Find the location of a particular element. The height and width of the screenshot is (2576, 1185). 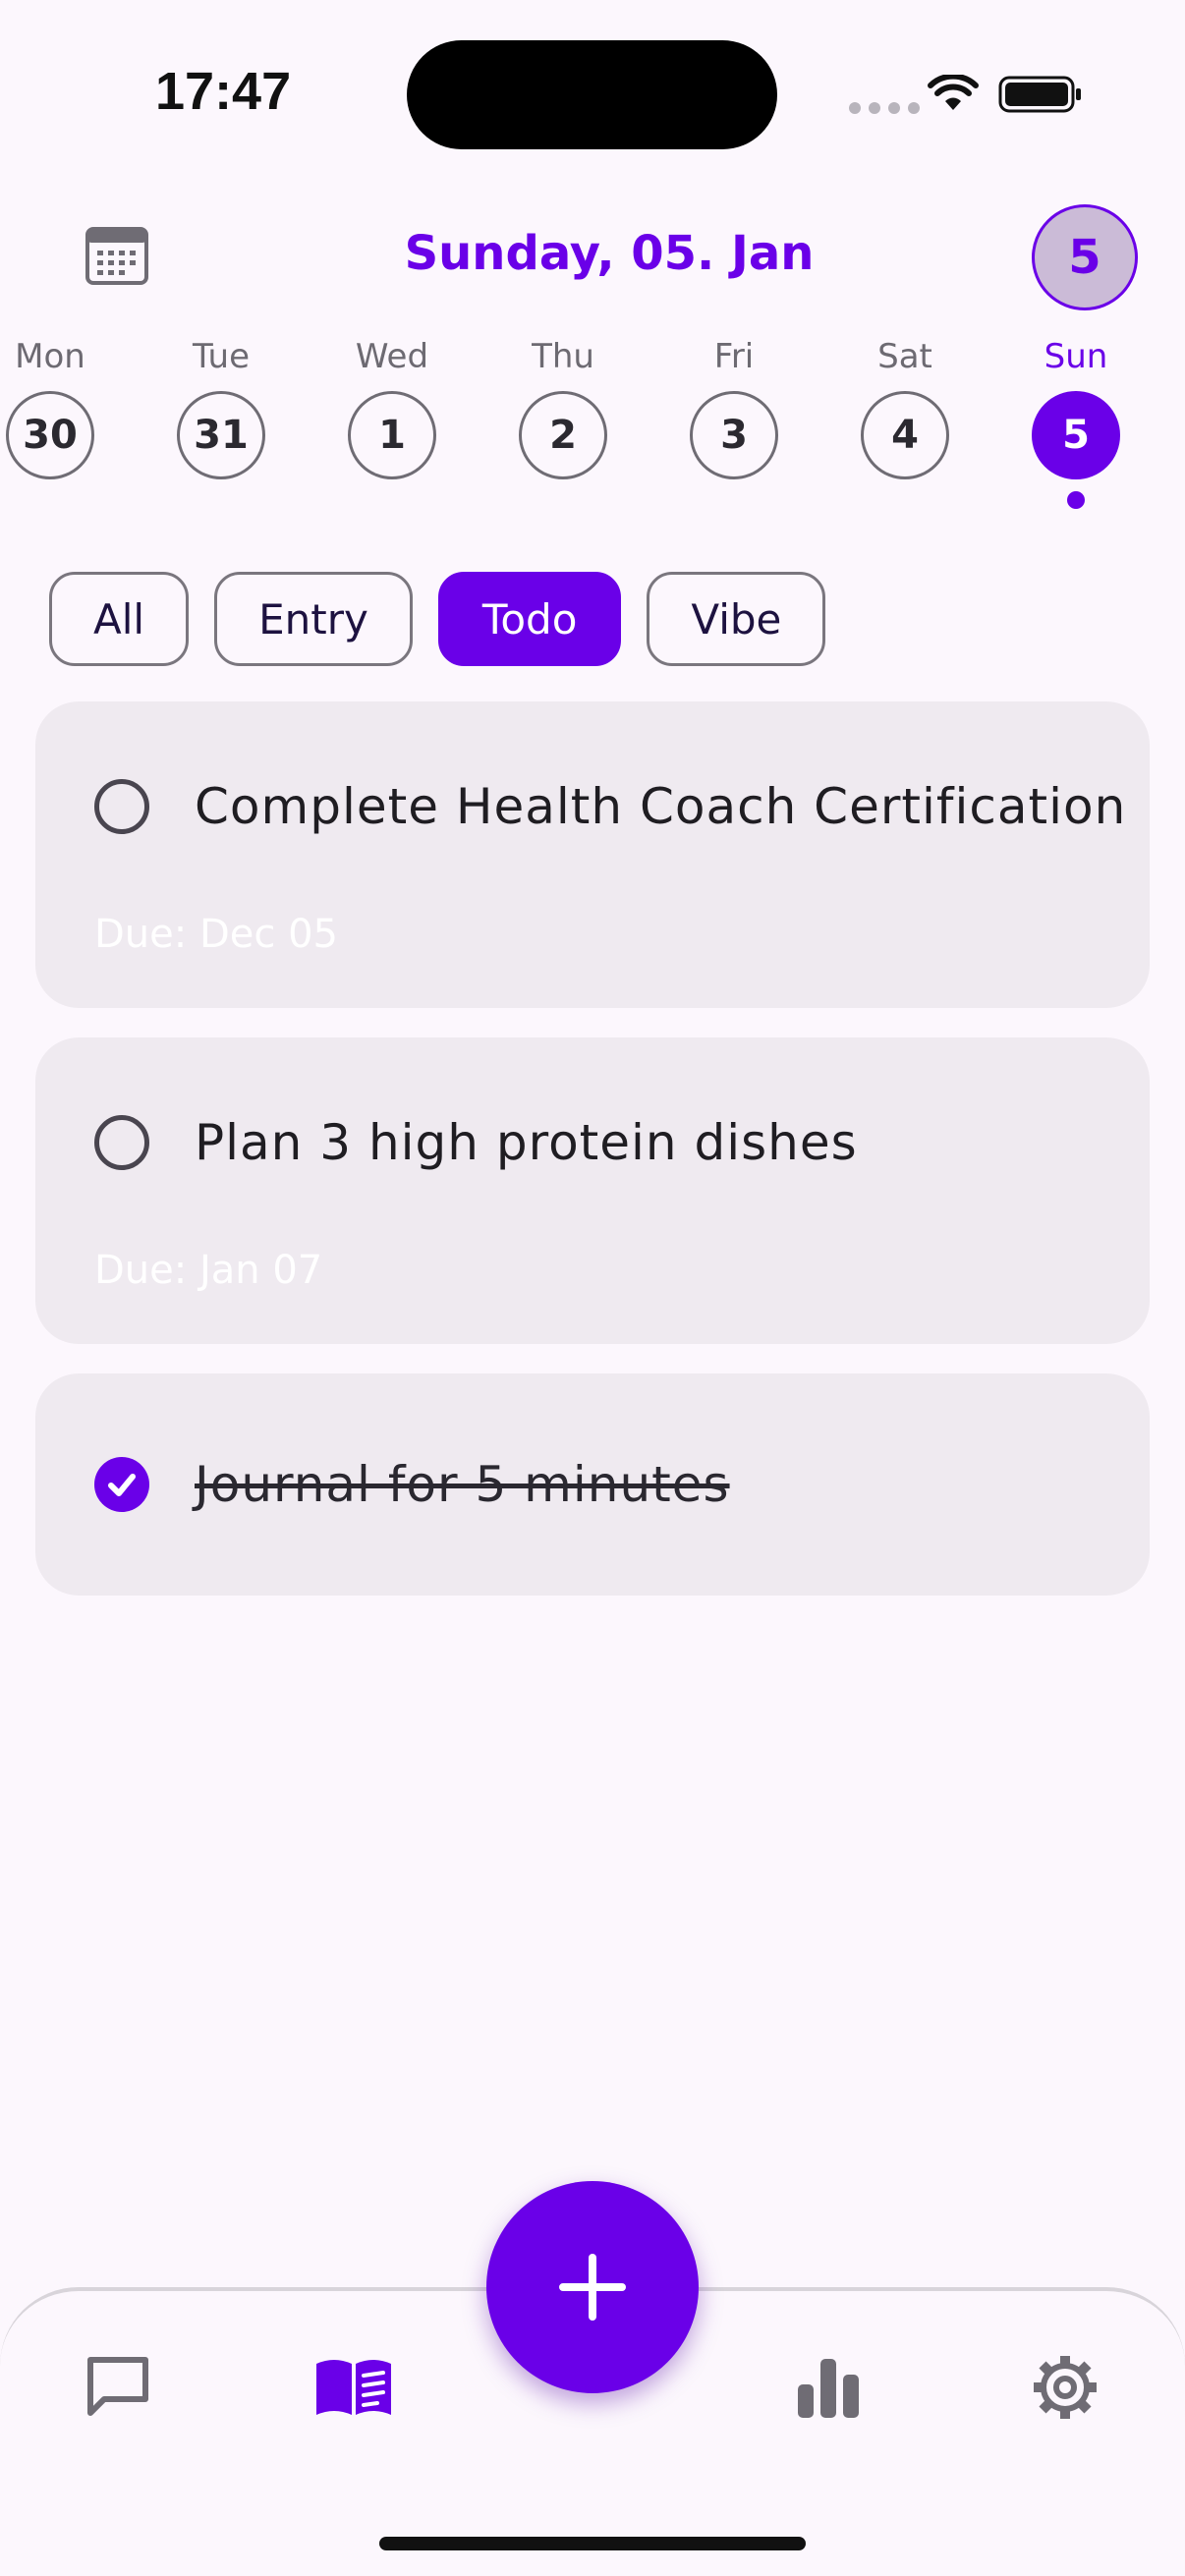

day-name: Wed is located at coordinates (392, 356).